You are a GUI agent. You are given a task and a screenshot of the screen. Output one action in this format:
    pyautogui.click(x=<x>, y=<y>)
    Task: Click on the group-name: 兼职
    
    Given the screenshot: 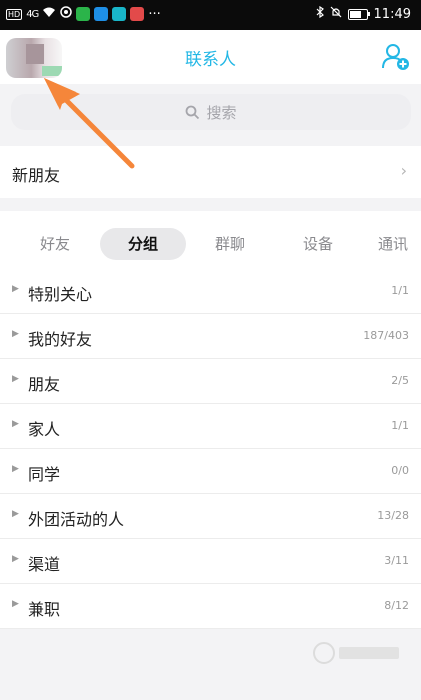 What is the action you would take?
    pyautogui.click(x=44, y=609)
    